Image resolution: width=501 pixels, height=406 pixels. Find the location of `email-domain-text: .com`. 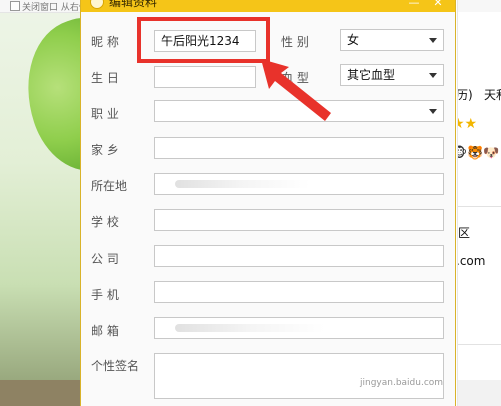

email-domain-text: .com is located at coordinates (471, 261).